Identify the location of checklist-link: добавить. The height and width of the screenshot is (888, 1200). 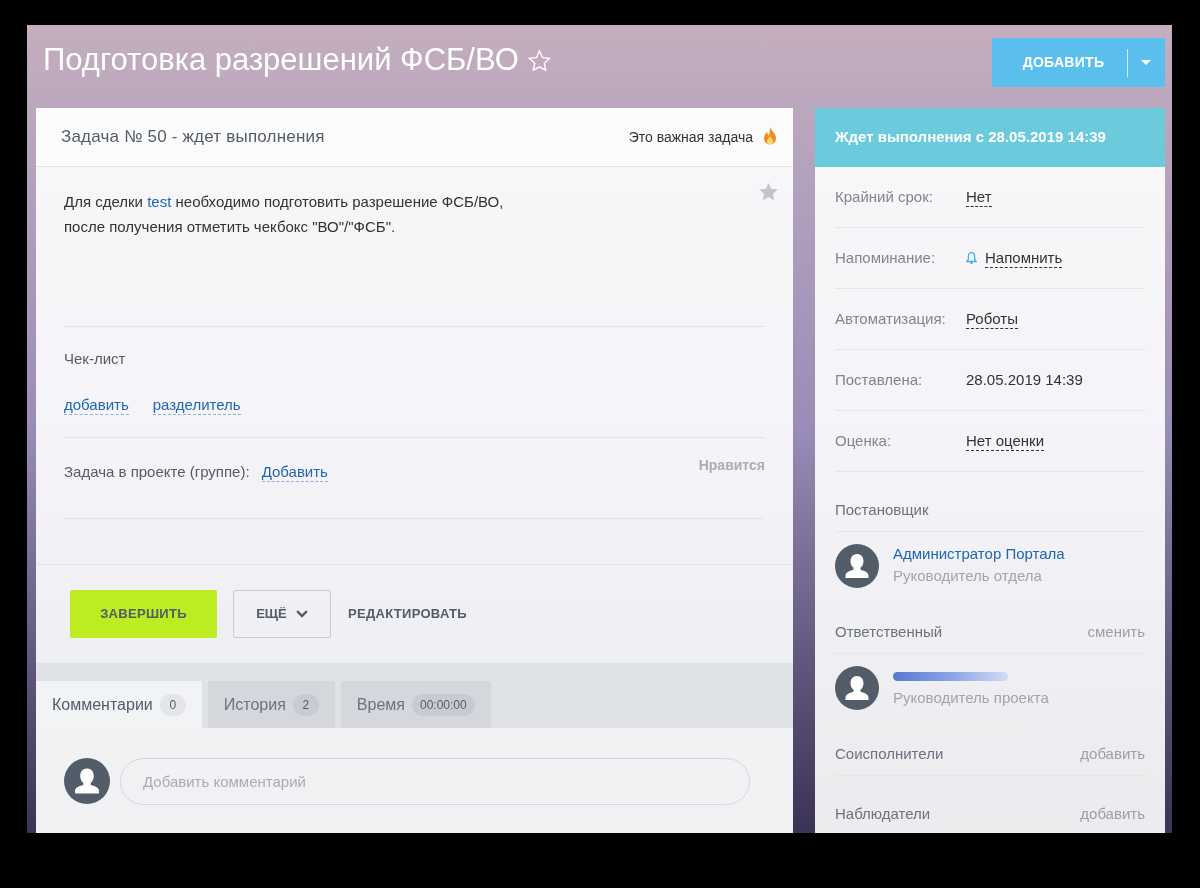
(96, 405).